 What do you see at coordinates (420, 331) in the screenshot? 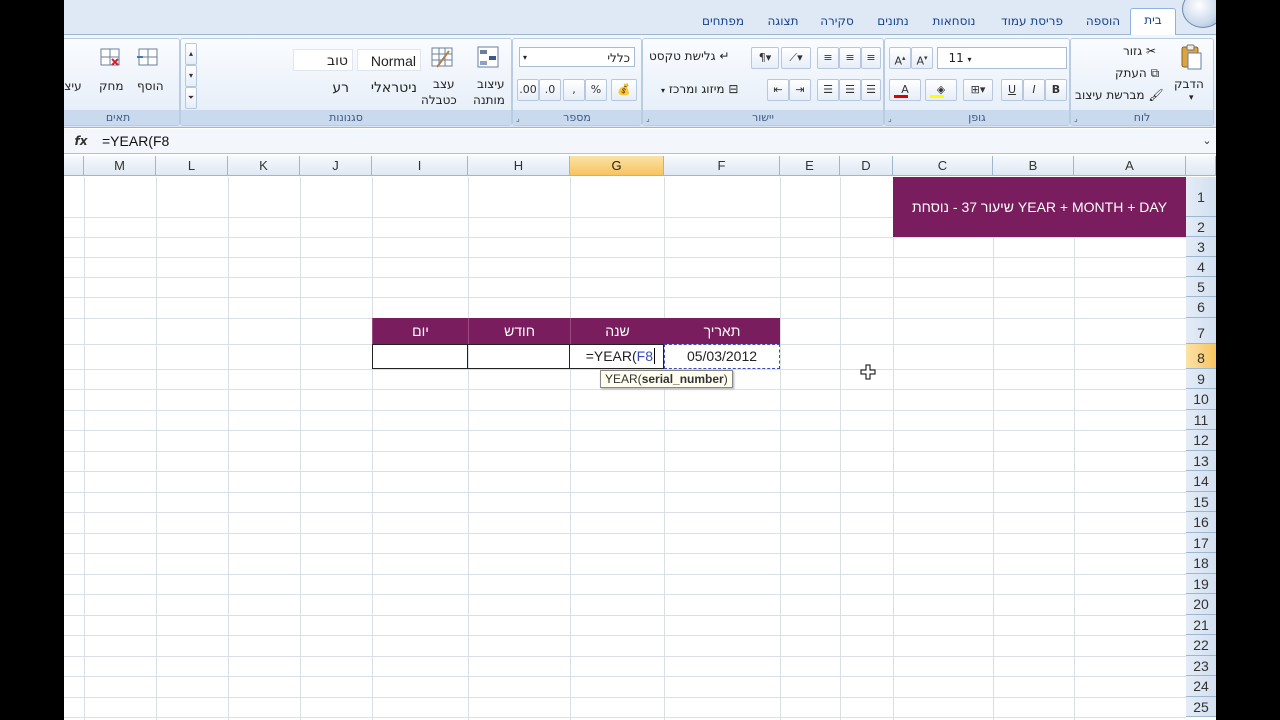
I see `header-cell-day: יום` at bounding box center [420, 331].